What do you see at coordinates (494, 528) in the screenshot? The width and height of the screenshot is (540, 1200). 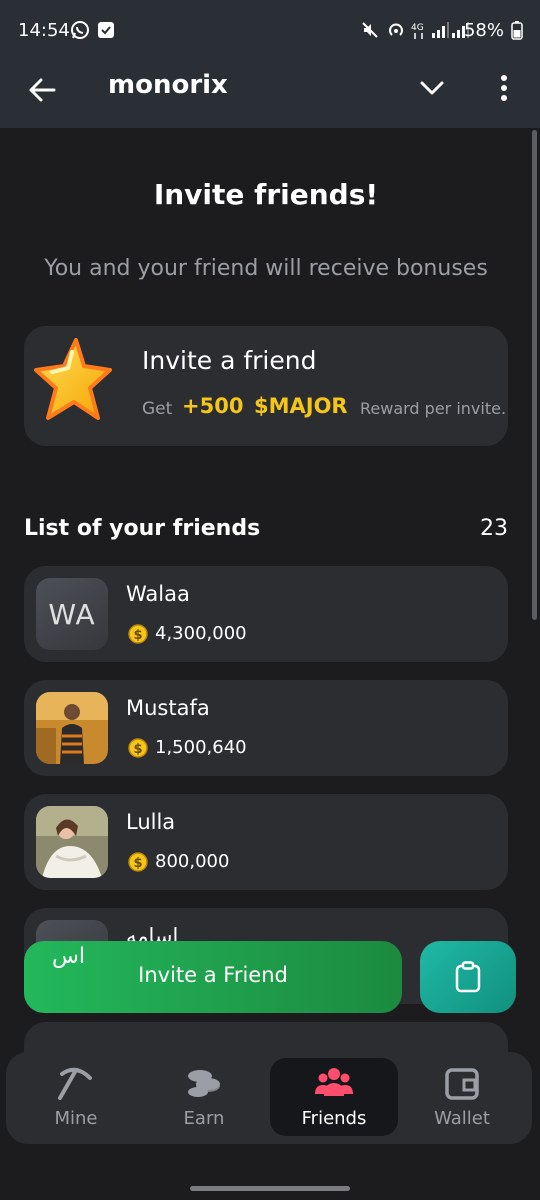 I see `friends-count: 23` at bounding box center [494, 528].